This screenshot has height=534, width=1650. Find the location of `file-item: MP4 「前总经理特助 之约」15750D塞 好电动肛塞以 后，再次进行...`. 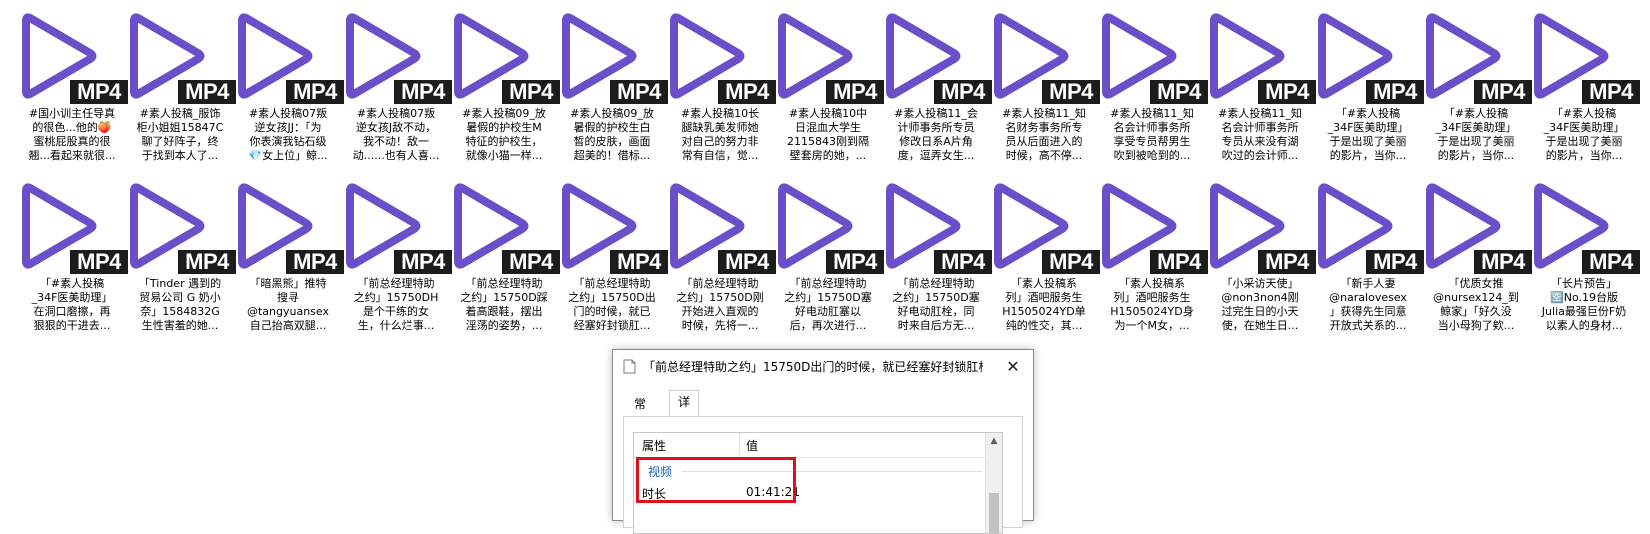

file-item: MP4 「前总经理特助 之约」15750D塞 好电动肛塞以 后，再次进行... is located at coordinates (829, 260).